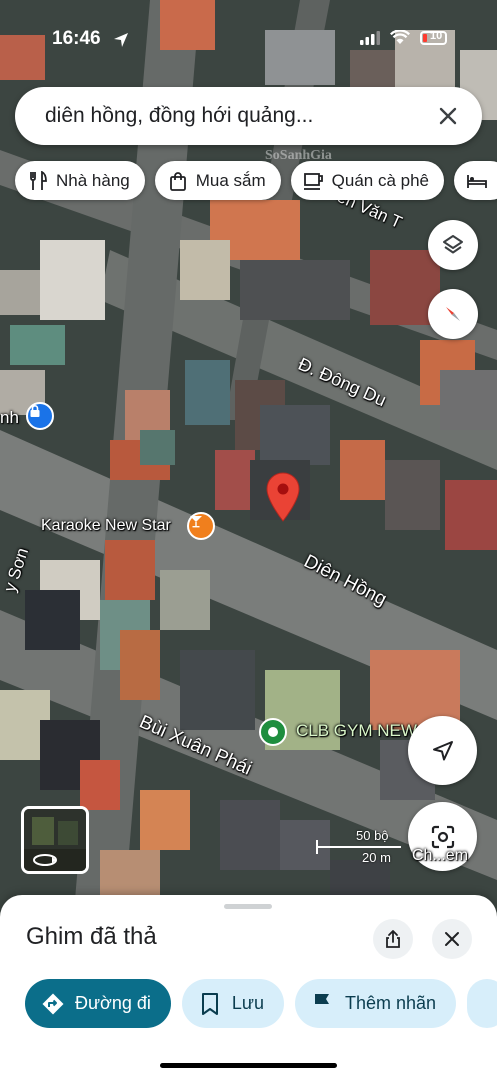 This screenshot has width=497, height=1080. What do you see at coordinates (380, 180) in the screenshot?
I see `chip-label: Quán cà phê` at bounding box center [380, 180].